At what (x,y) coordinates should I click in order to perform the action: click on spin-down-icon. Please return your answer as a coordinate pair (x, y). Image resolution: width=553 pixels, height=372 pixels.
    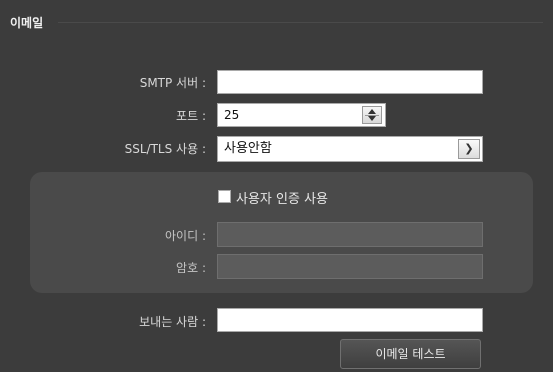
    Looking at the image, I should click on (372, 118).